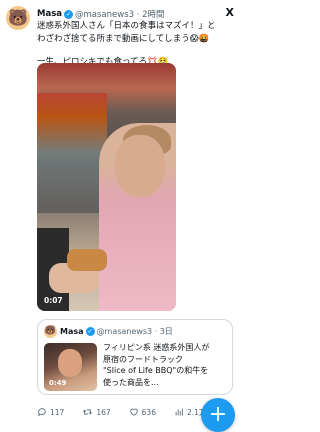  I want to click on tweet-text-line, so click(137, 50).